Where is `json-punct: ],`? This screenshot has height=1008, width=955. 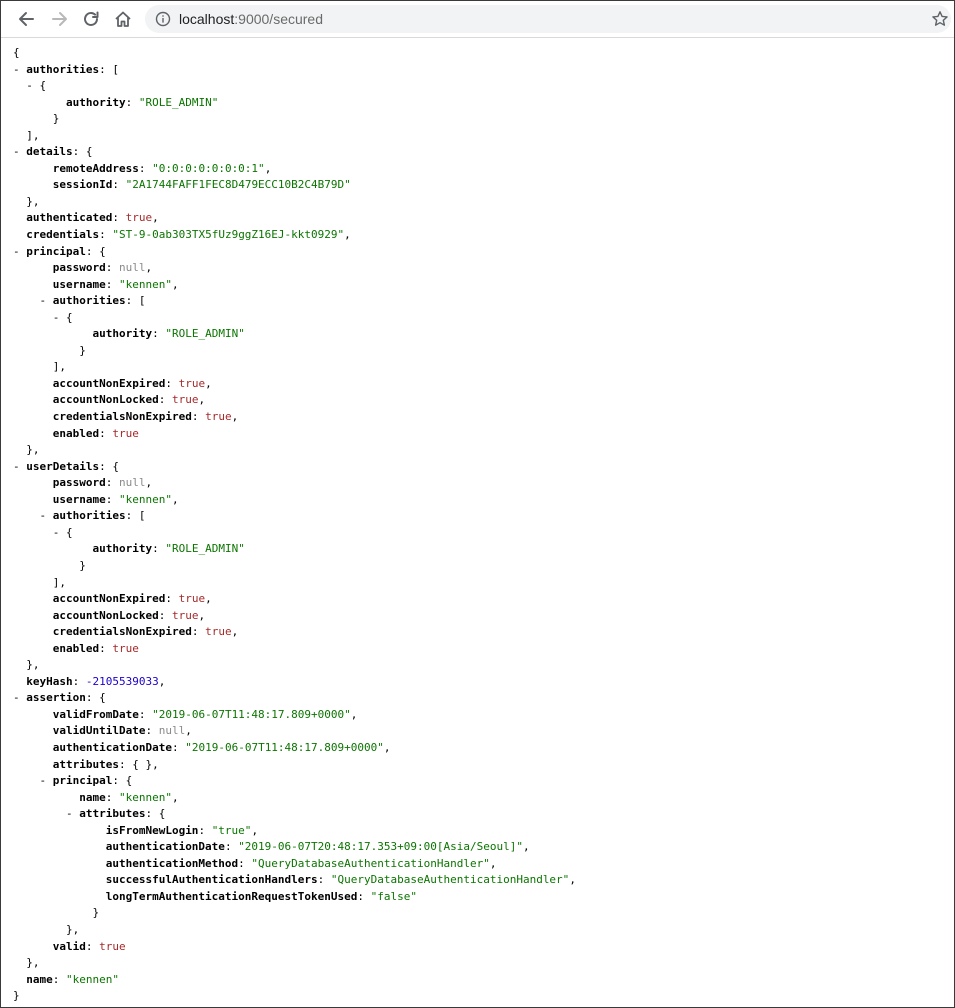
json-punct: ], is located at coordinates (59, 582).